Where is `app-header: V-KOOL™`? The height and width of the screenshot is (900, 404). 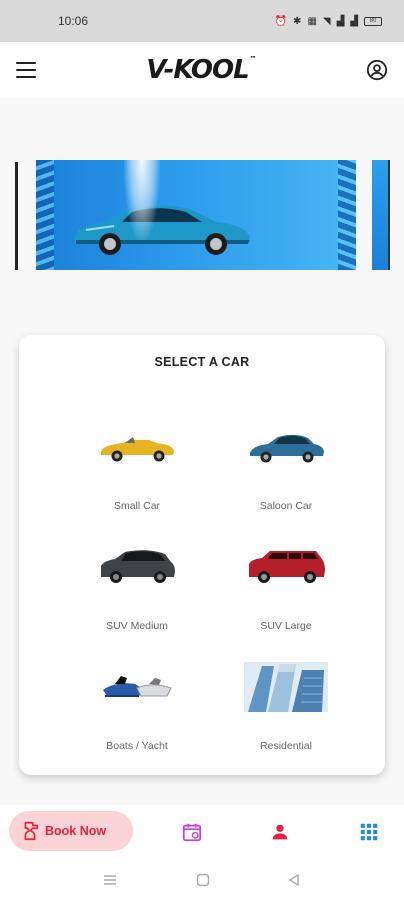 app-header: V-KOOL™ is located at coordinates (202, 70).